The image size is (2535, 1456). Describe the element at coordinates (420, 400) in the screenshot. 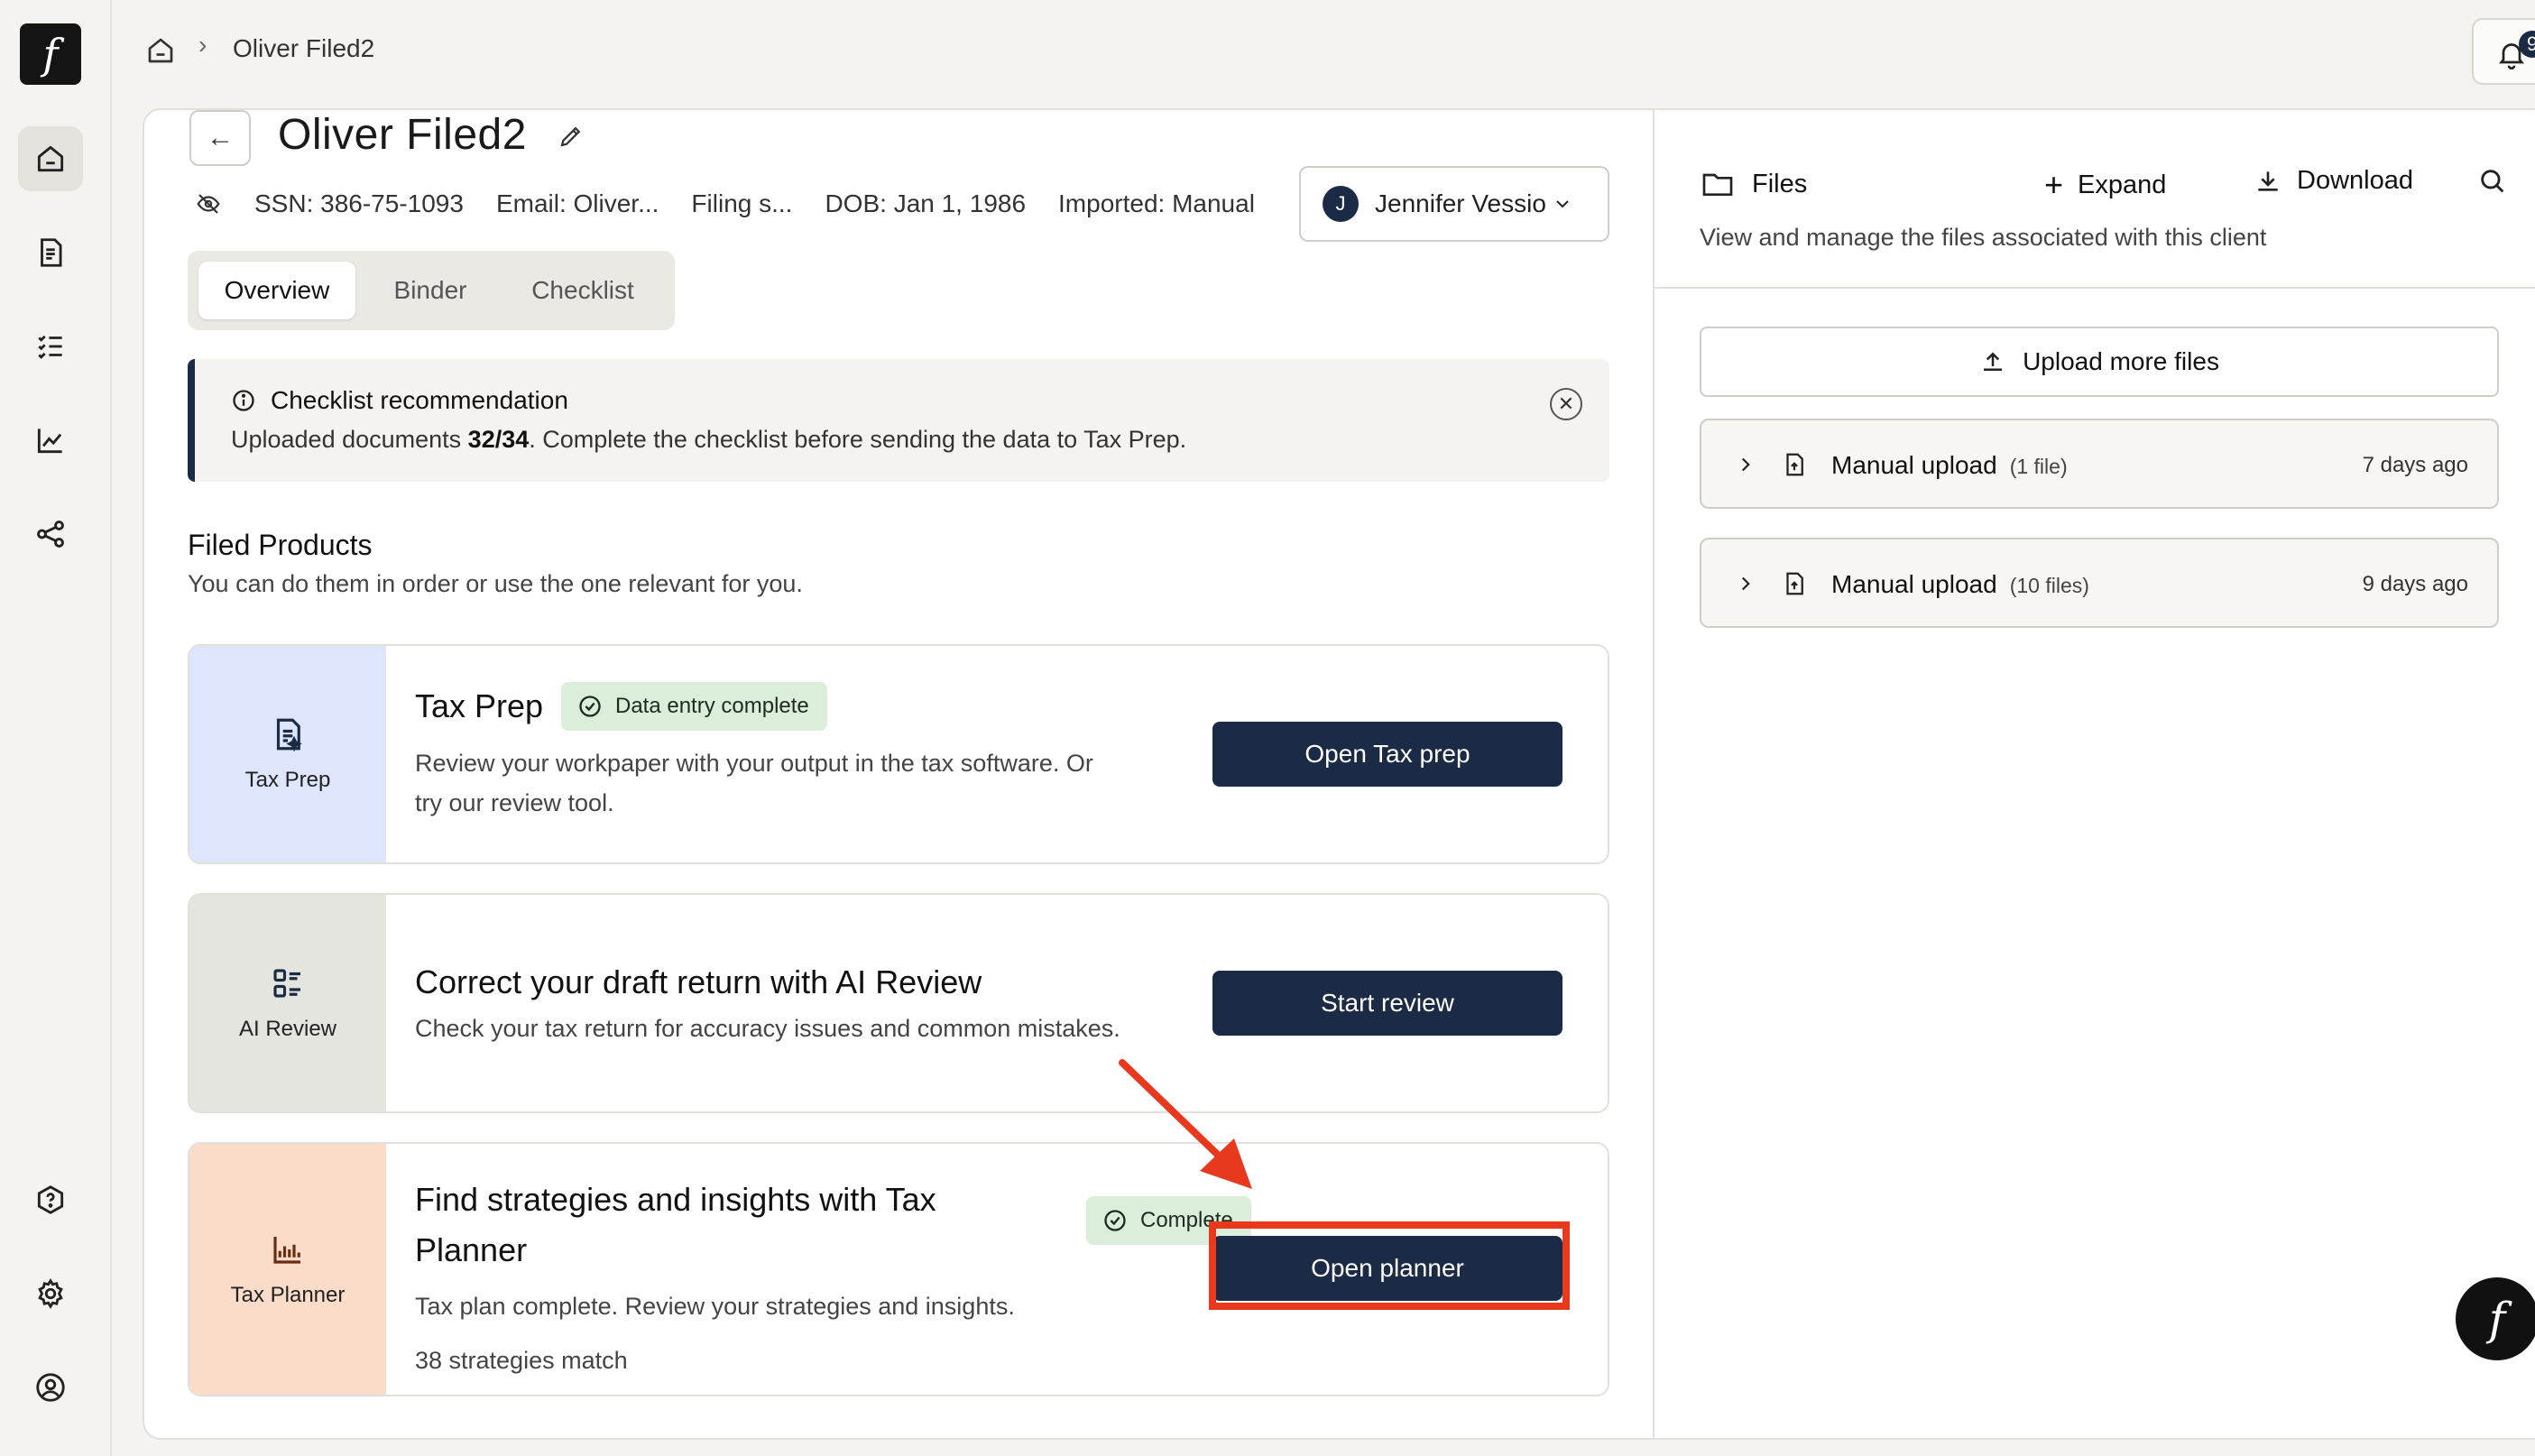

I see `recommendation-title: Checklist recommendation` at that location.